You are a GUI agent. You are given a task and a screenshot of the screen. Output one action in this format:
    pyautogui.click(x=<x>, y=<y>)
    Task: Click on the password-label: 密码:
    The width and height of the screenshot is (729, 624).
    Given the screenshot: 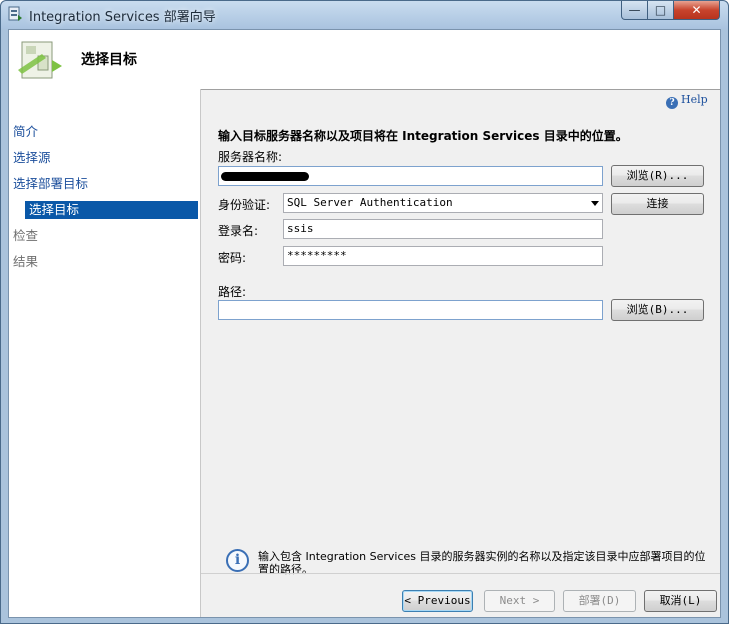 What is the action you would take?
    pyautogui.click(x=232, y=258)
    